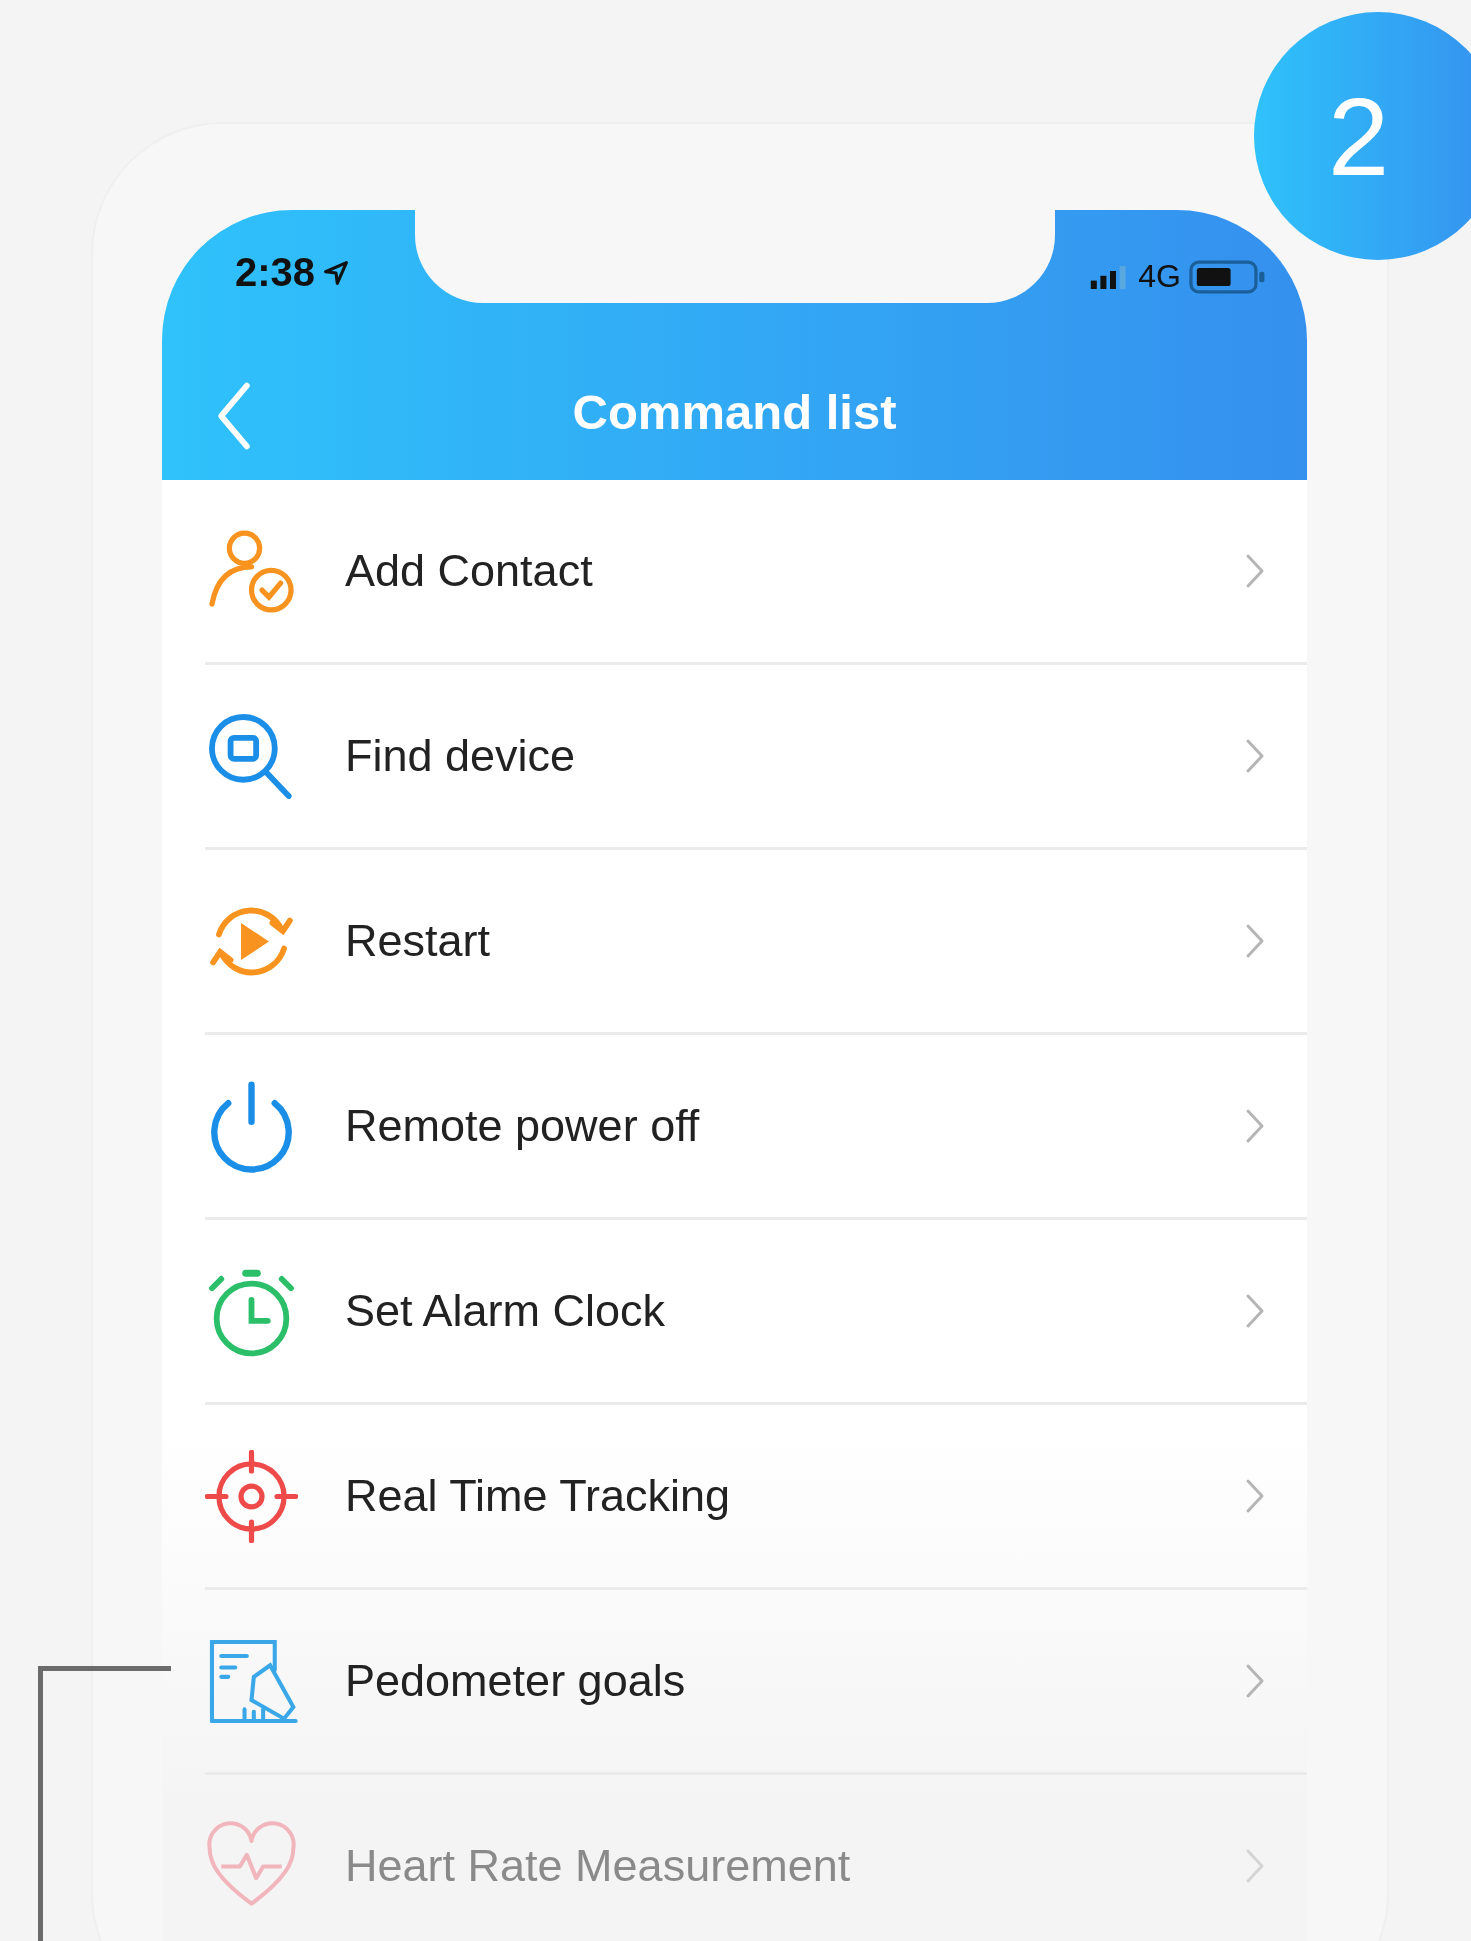  I want to click on screen-title: Command list, so click(734, 411).